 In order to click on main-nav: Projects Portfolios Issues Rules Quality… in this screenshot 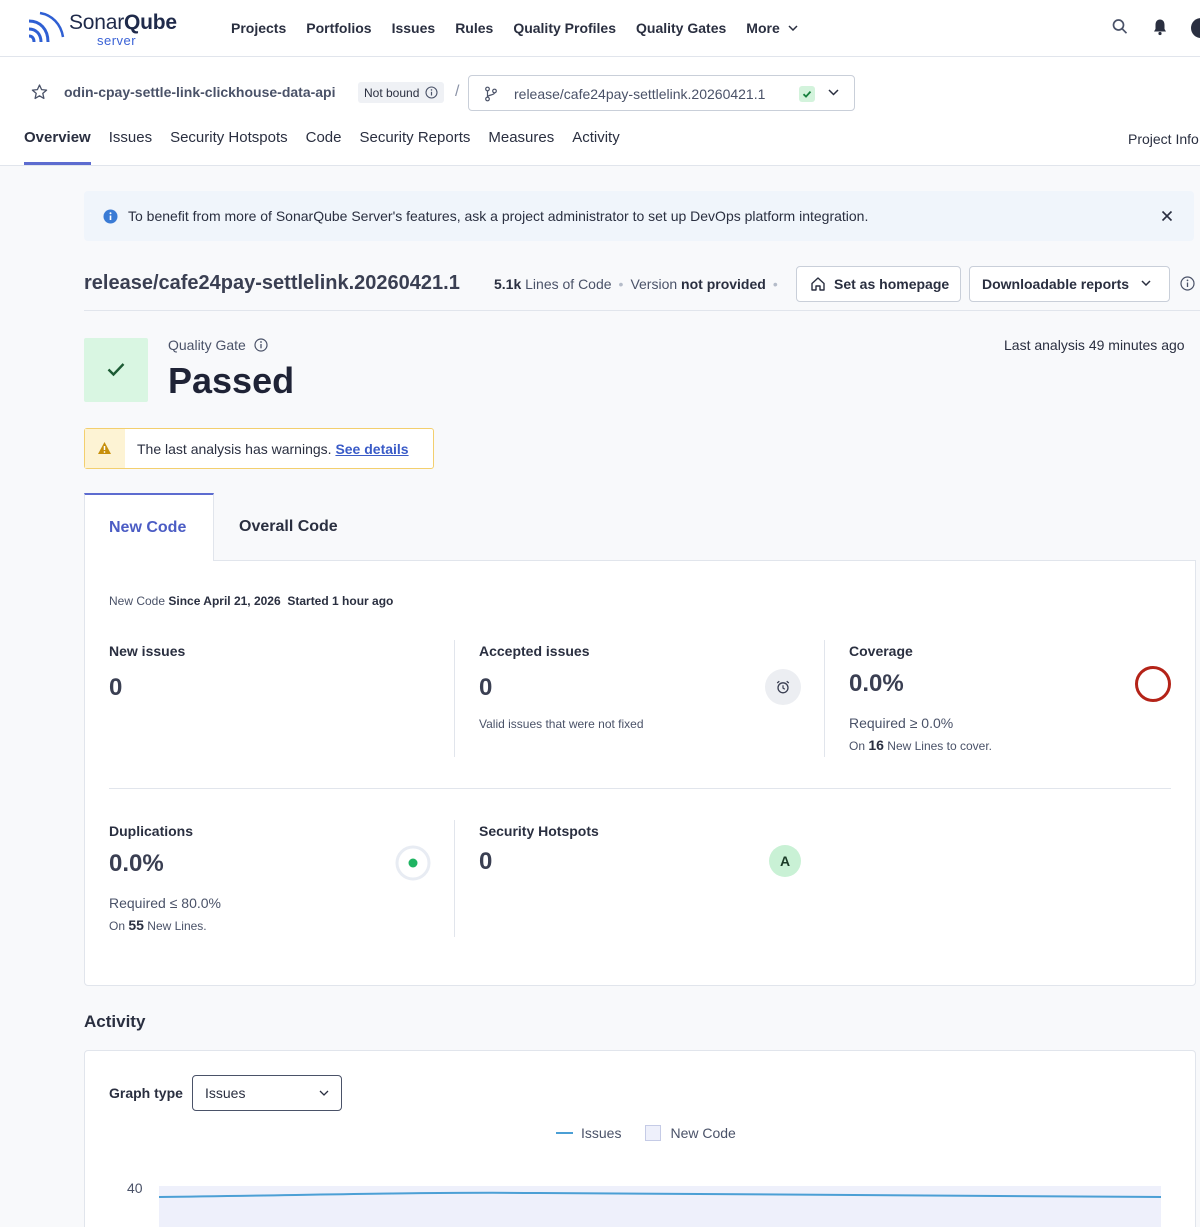, I will do `click(524, 28)`.